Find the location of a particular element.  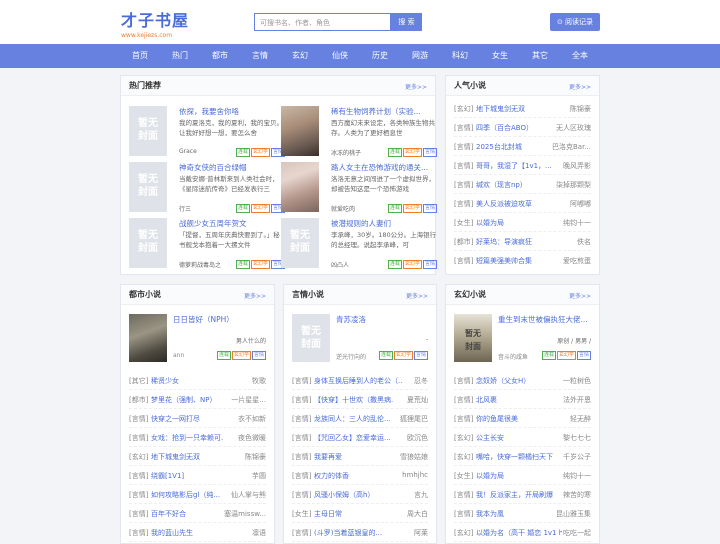

list-item: [言情] 我！反派家主，开局刷爆 辣苦的寒 is located at coordinates (522, 494).